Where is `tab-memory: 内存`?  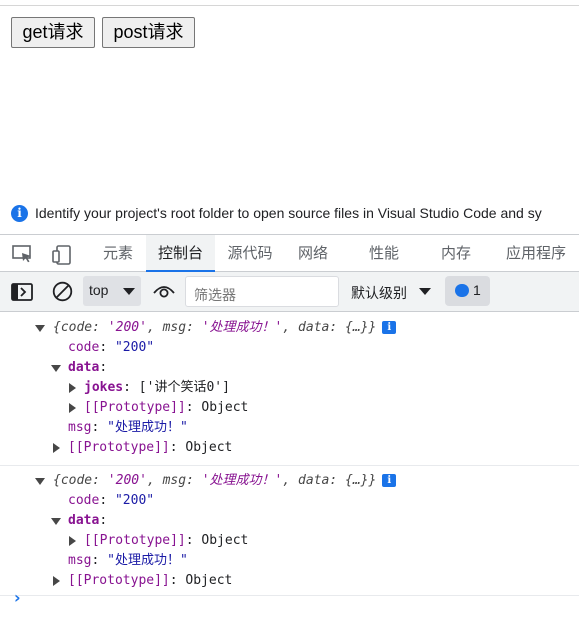
tab-memory: 内存 is located at coordinates (456, 253).